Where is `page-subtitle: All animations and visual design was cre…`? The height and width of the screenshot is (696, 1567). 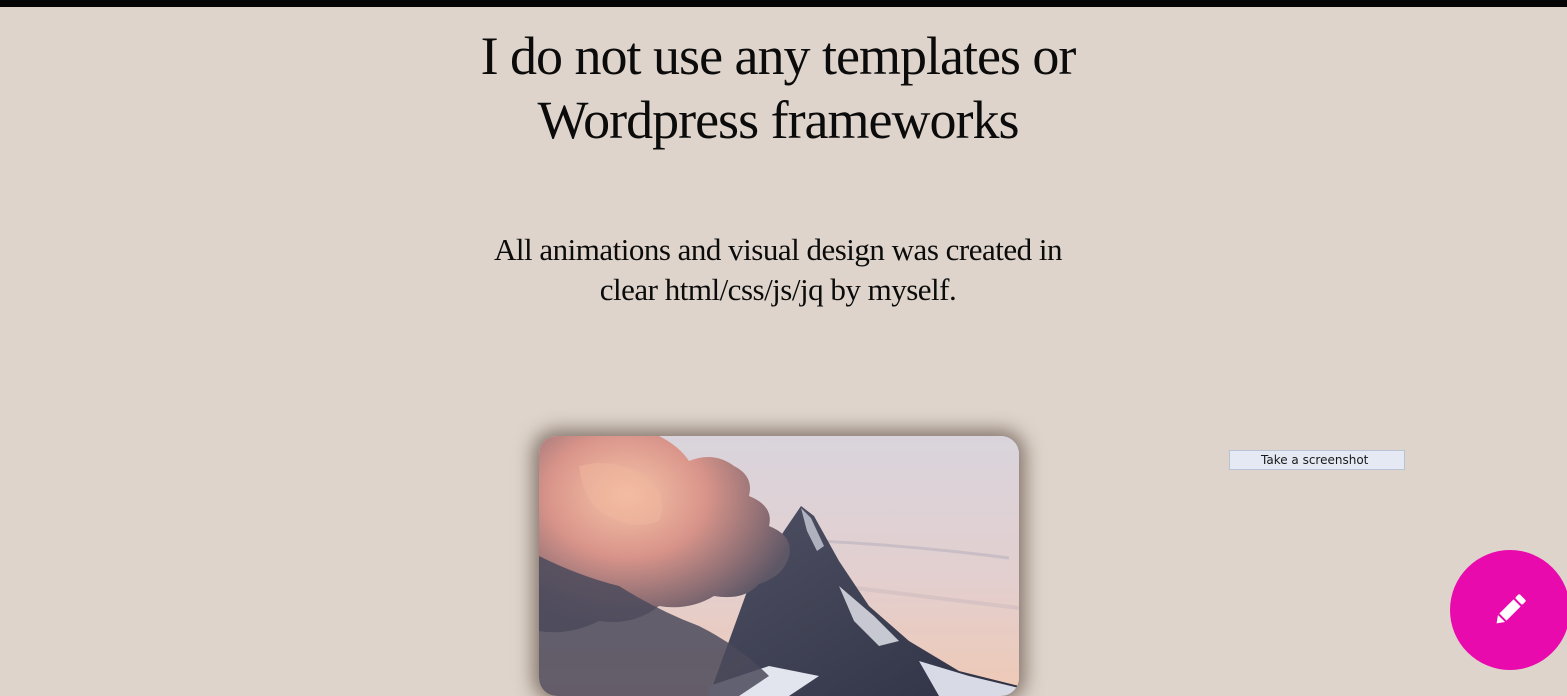 page-subtitle: All animations and visual design was cre… is located at coordinates (778, 270).